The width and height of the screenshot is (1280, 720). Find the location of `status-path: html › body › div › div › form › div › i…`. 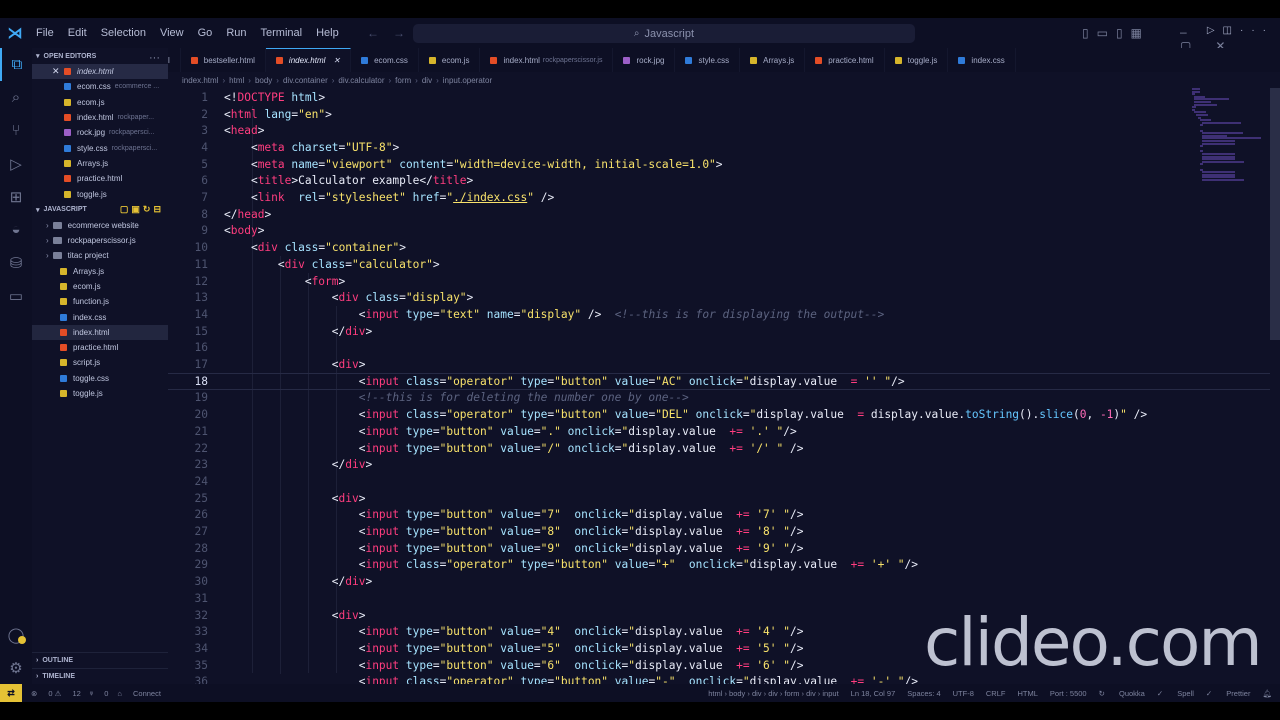

status-path: html › body › div › div › form › div › i… is located at coordinates (773, 693).